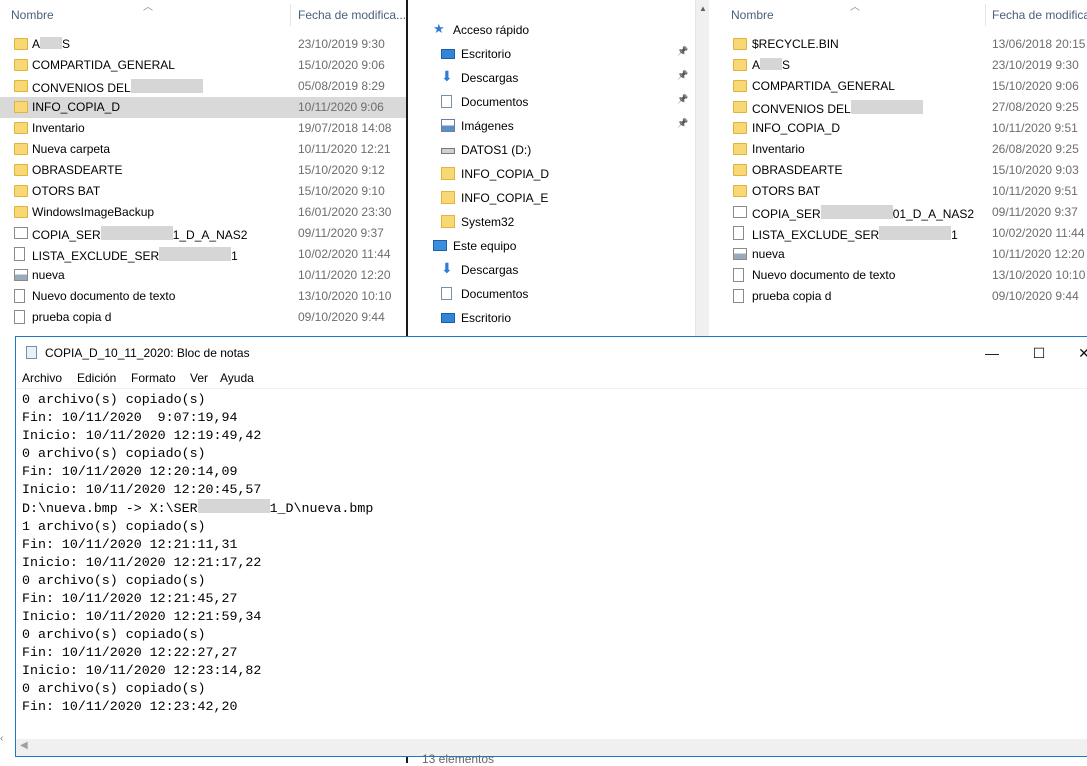 The image size is (1087, 766). Describe the element at coordinates (552, 294) in the screenshot. I see `nav-item: Documentos` at that location.